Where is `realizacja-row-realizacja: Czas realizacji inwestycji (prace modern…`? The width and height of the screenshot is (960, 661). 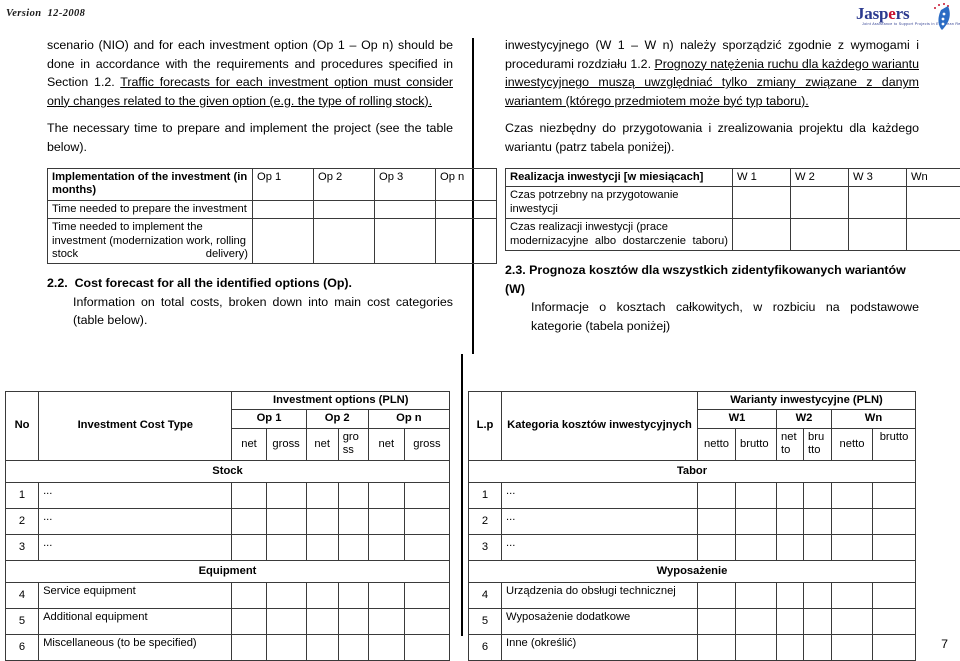 realizacja-row-realizacja: Czas realizacji inwestycji (prace modern… is located at coordinates (619, 235).